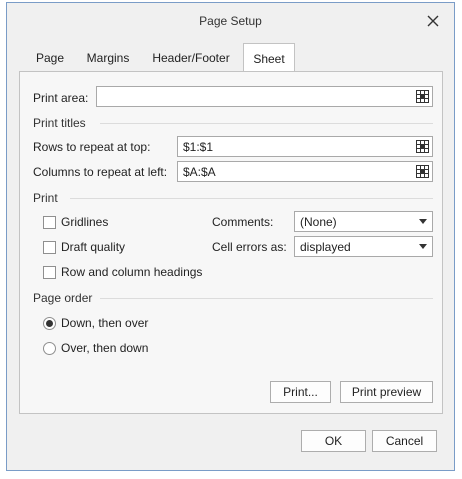 This screenshot has width=462, height=479. I want to click on print-section: Print, so click(45, 198).